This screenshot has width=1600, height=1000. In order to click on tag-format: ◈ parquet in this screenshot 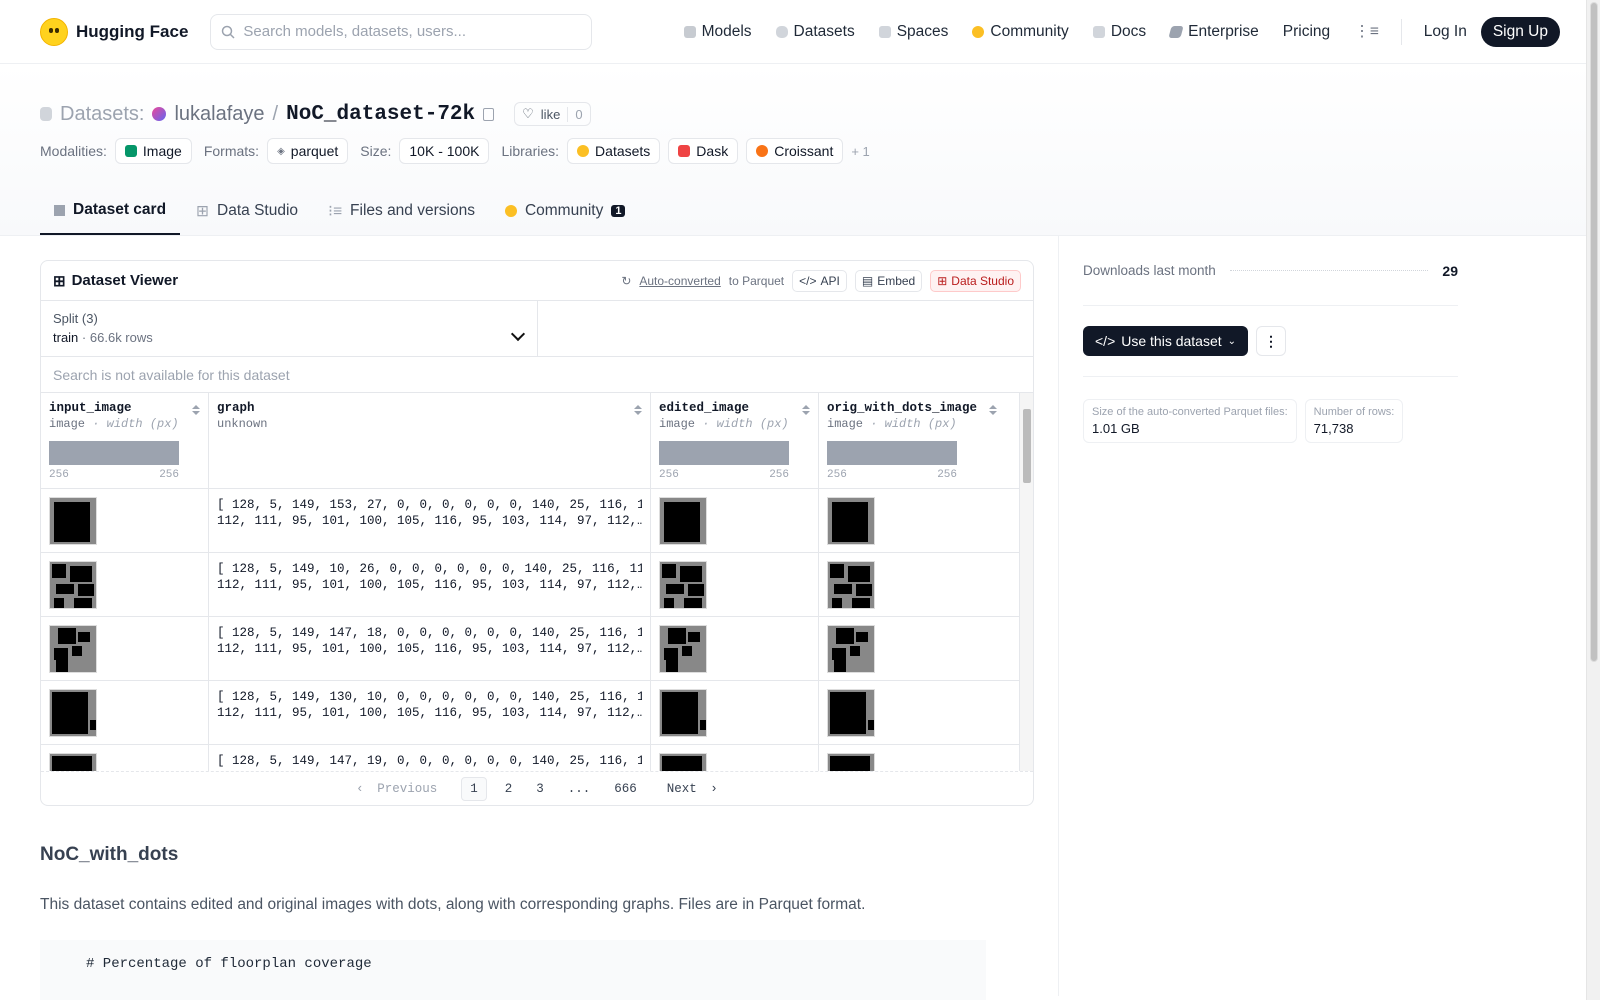, I will do `click(308, 151)`.